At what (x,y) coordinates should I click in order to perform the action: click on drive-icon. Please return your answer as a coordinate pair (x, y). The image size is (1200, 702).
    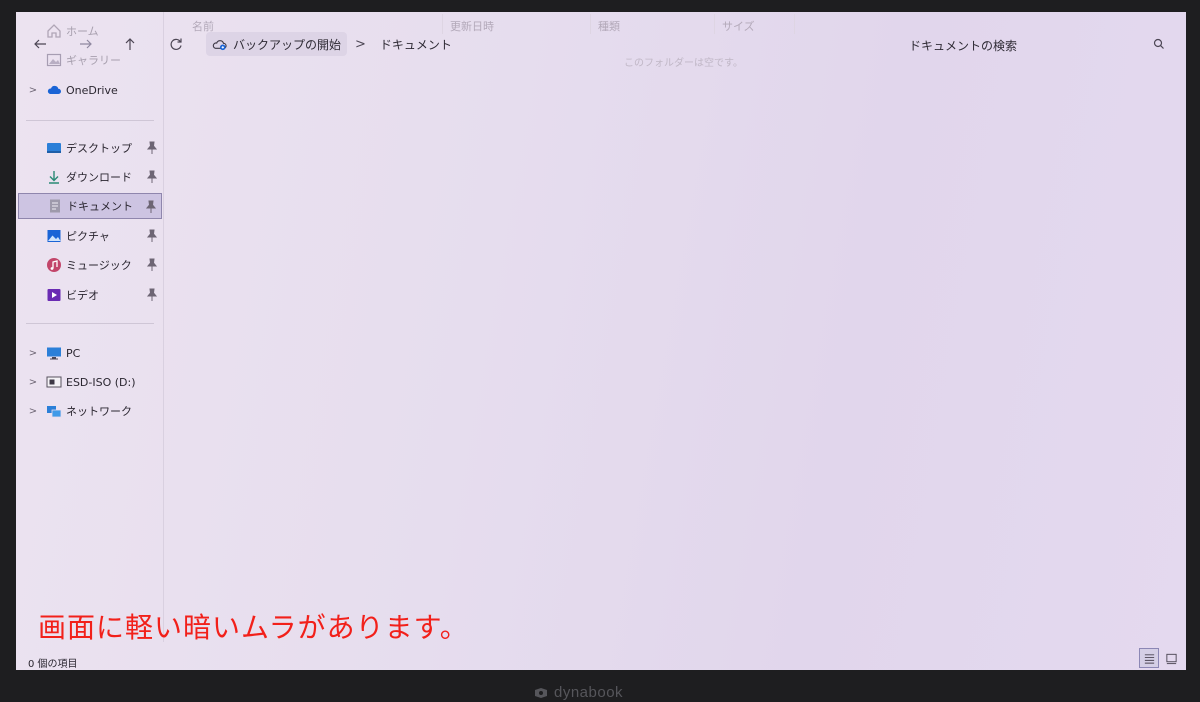
    Looking at the image, I should click on (54, 382).